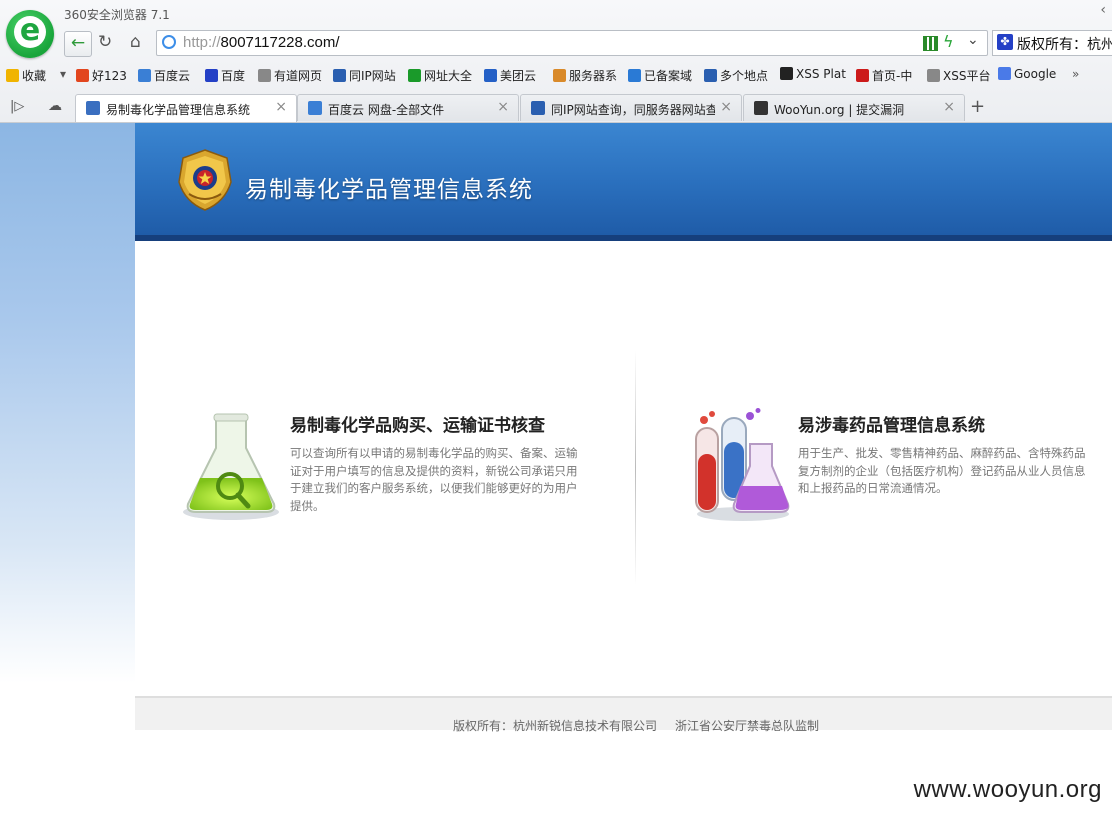  What do you see at coordinates (211, 75) in the screenshot?
I see `baidu-paw-icon` at bounding box center [211, 75].